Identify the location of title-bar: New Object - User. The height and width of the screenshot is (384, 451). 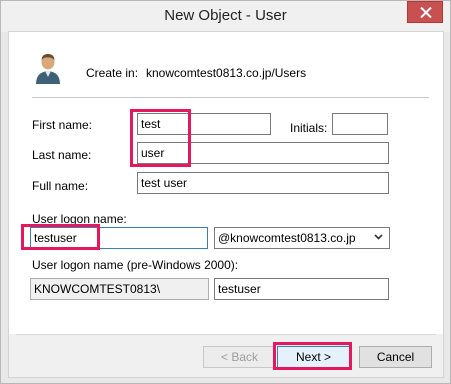
(225, 16).